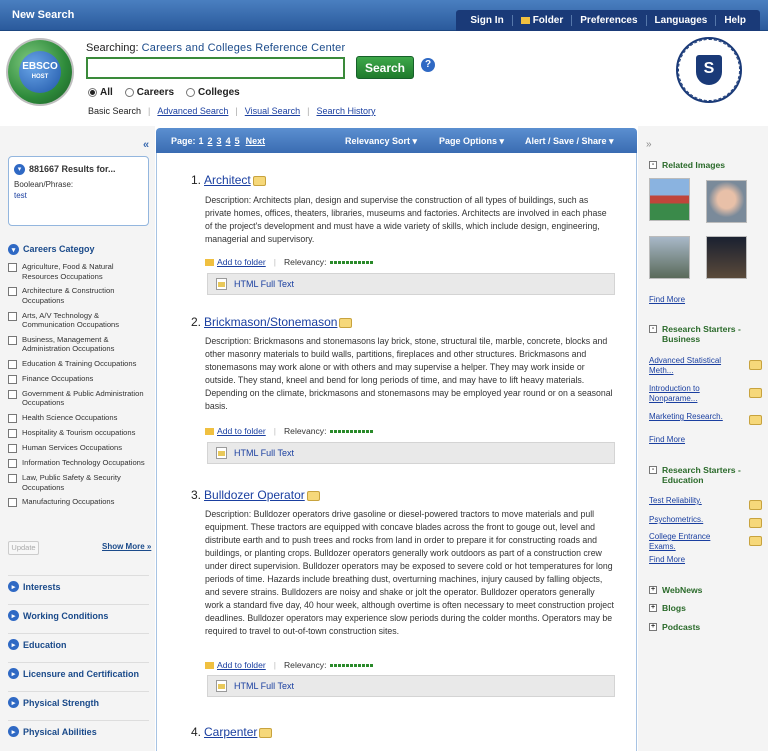 Image resolution: width=768 pixels, height=751 pixels. Describe the element at coordinates (694, 520) in the screenshot. I see `research-link: Psychometrics.` at that location.